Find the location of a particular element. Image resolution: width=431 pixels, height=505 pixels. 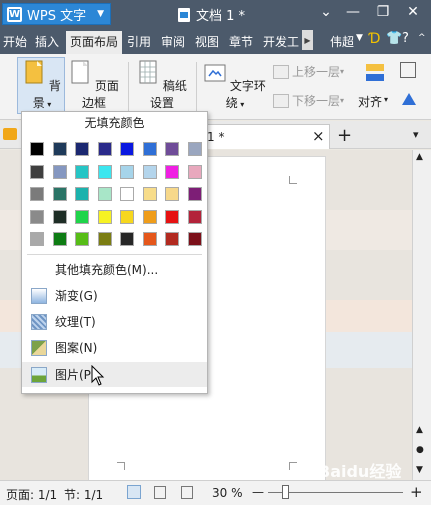

minimize-ribbon-button: ⌄ is located at coordinates (326, 12).